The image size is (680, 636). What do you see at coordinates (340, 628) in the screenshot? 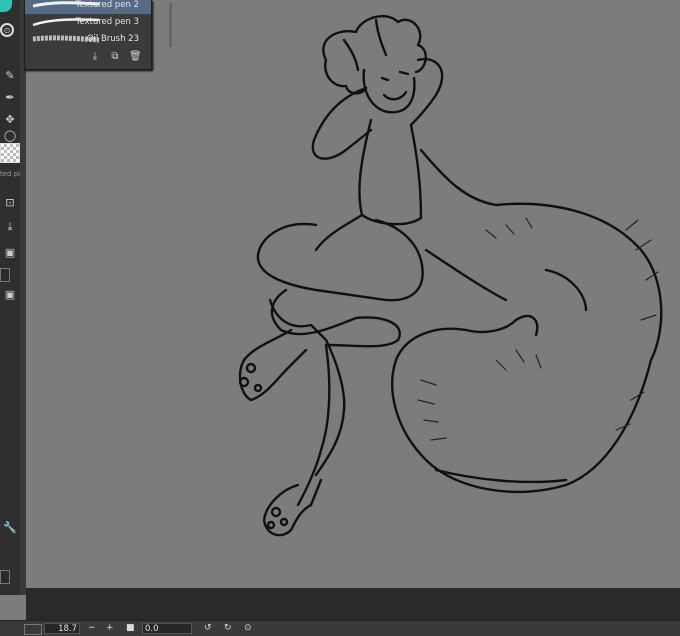
I see `status-bar: 18.7 − + ■ 0.0 ↺ ↻ ⊙` at bounding box center [340, 628].